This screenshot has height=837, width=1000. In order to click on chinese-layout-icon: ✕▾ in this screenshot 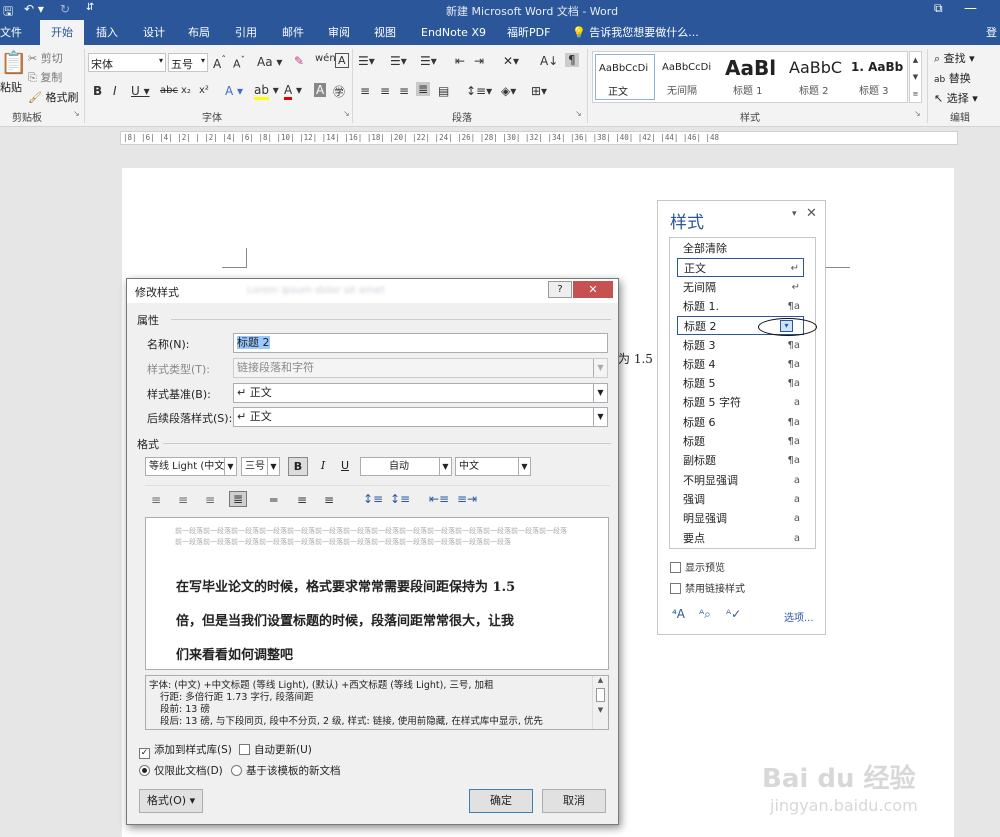, I will do `click(511, 61)`.